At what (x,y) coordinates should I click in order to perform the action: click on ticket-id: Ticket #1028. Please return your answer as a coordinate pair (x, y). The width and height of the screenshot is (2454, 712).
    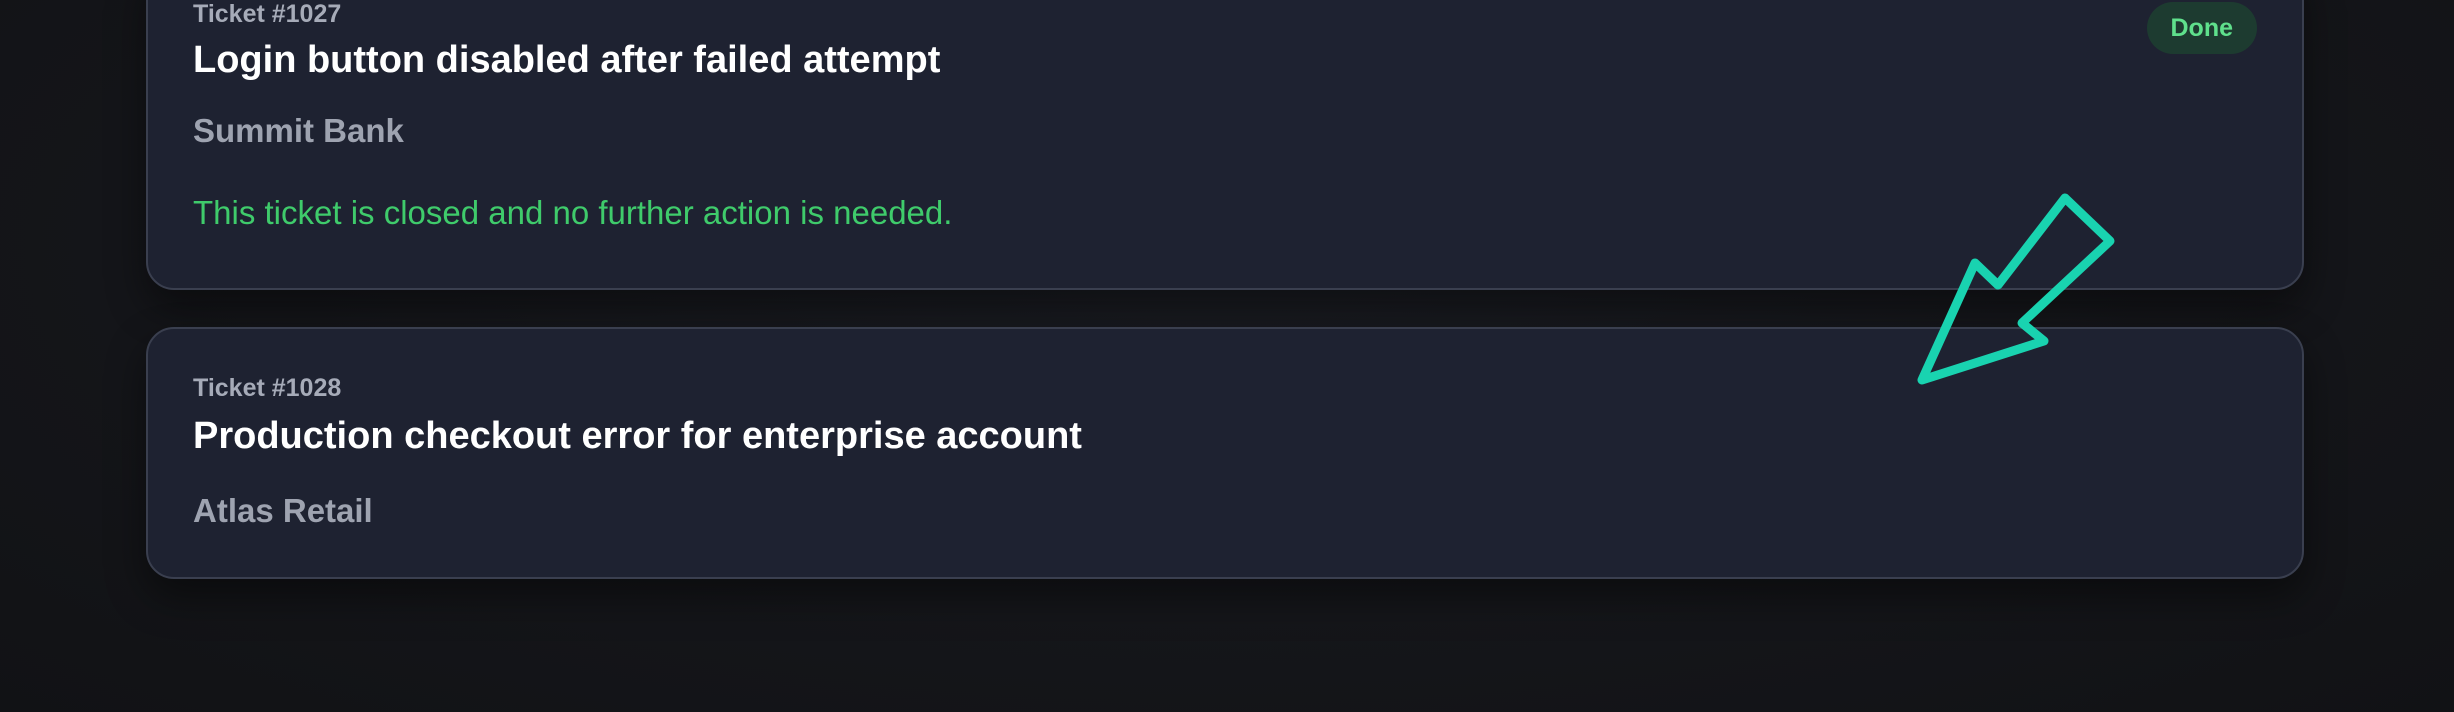
    Looking at the image, I should click on (267, 388).